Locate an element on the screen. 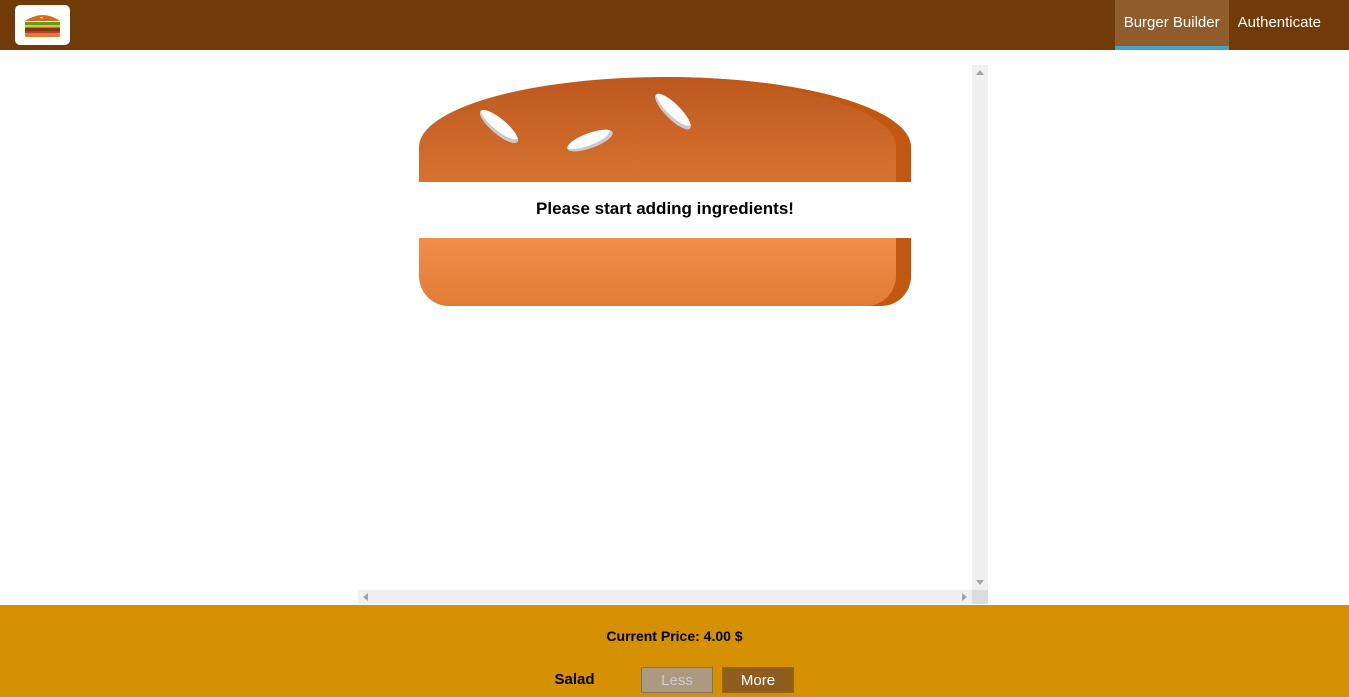  navigation: Burger Builder Authenticate is located at coordinates (1222, 25).